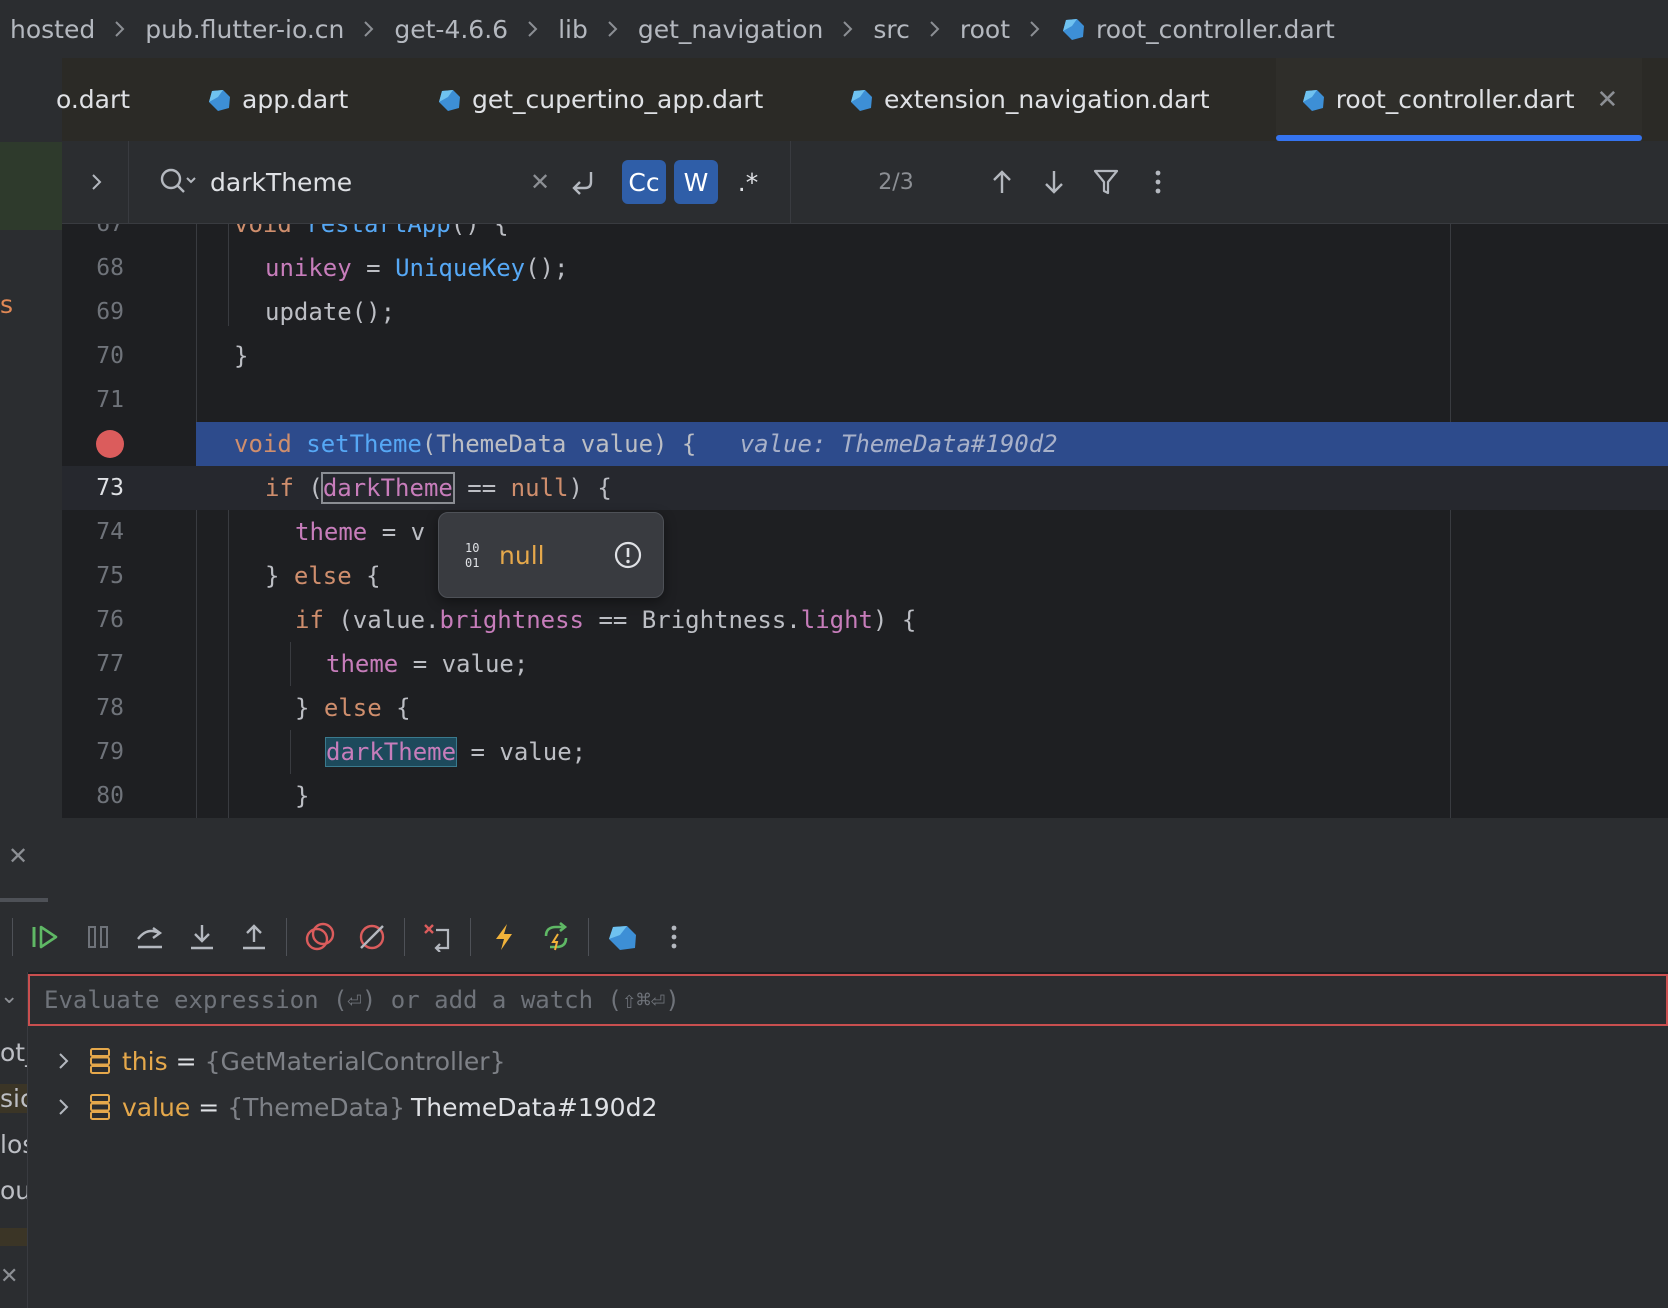  I want to click on close-debug-tab-icon: ✕, so click(18, 856).